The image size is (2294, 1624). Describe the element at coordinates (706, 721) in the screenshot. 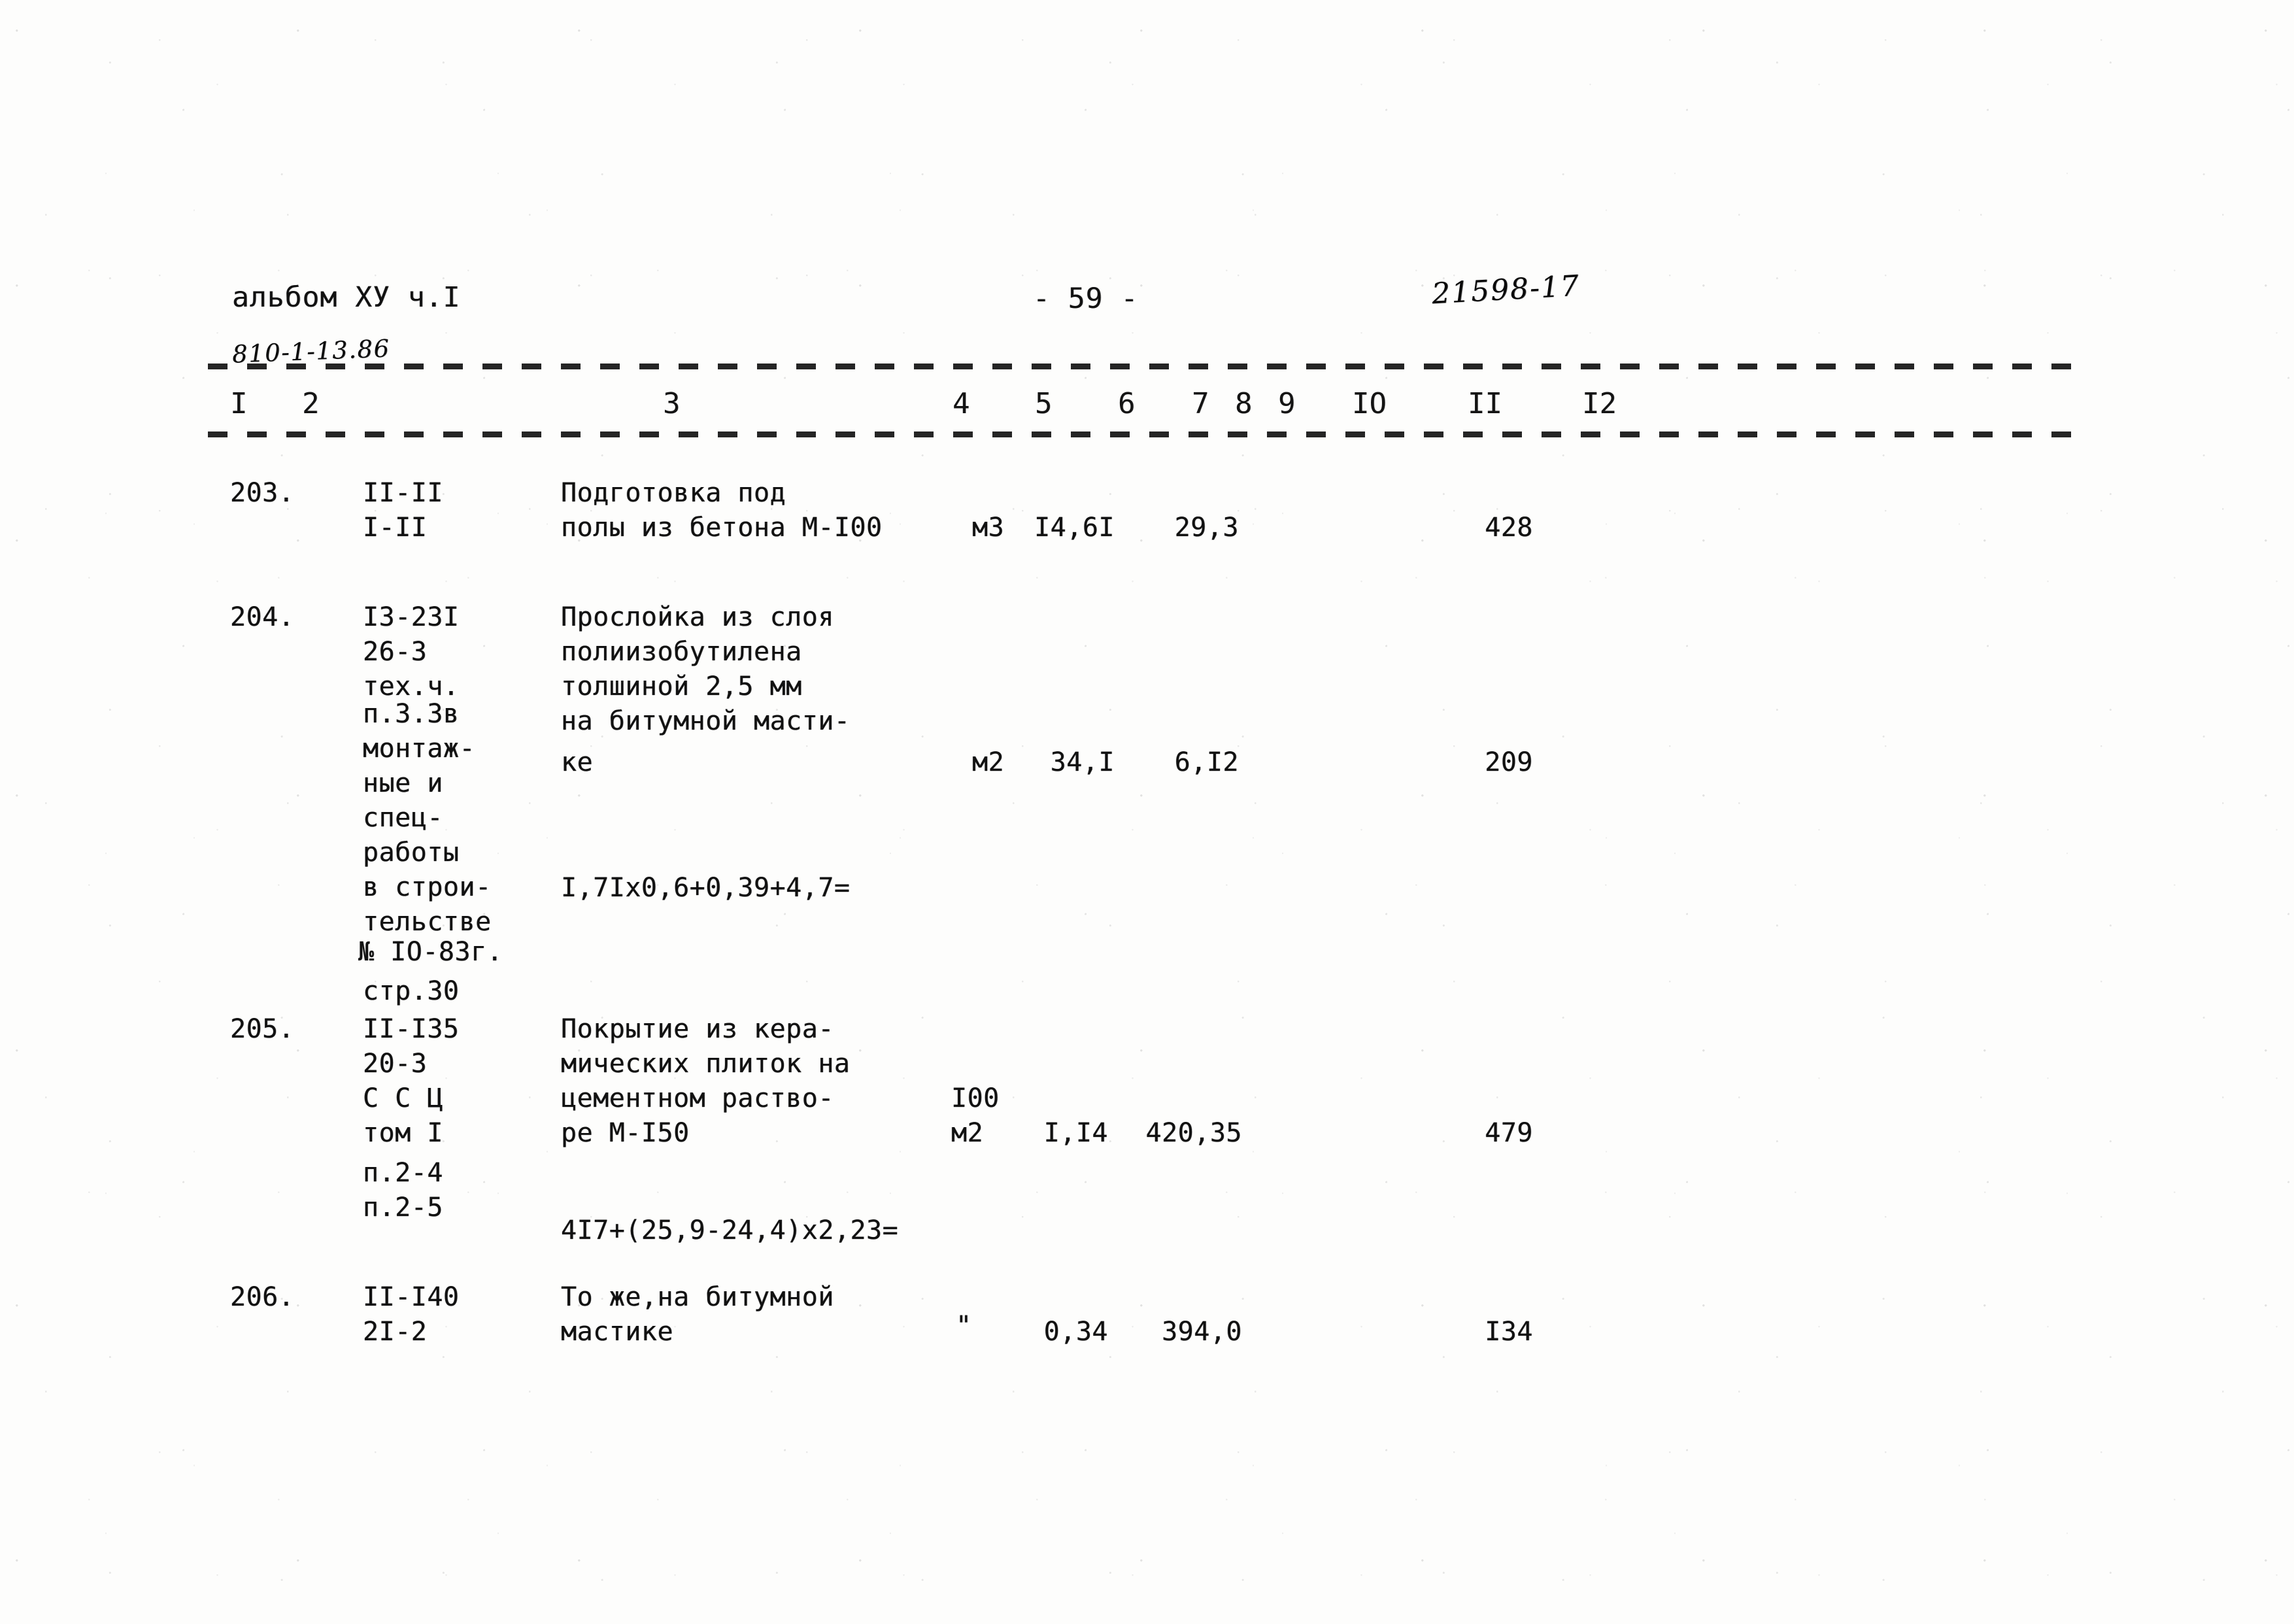

I see `row-description: на битумной масти-` at that location.